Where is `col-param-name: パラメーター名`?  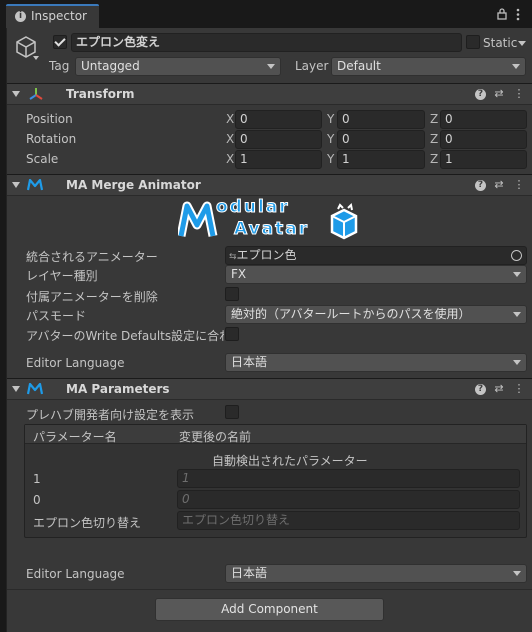 col-param-name: パラメーター名 is located at coordinates (75, 437).